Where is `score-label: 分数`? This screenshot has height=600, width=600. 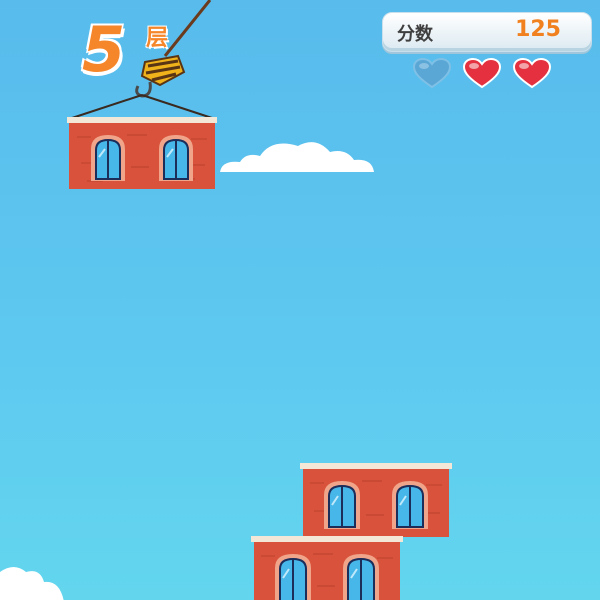 score-label: 分数 is located at coordinates (415, 34).